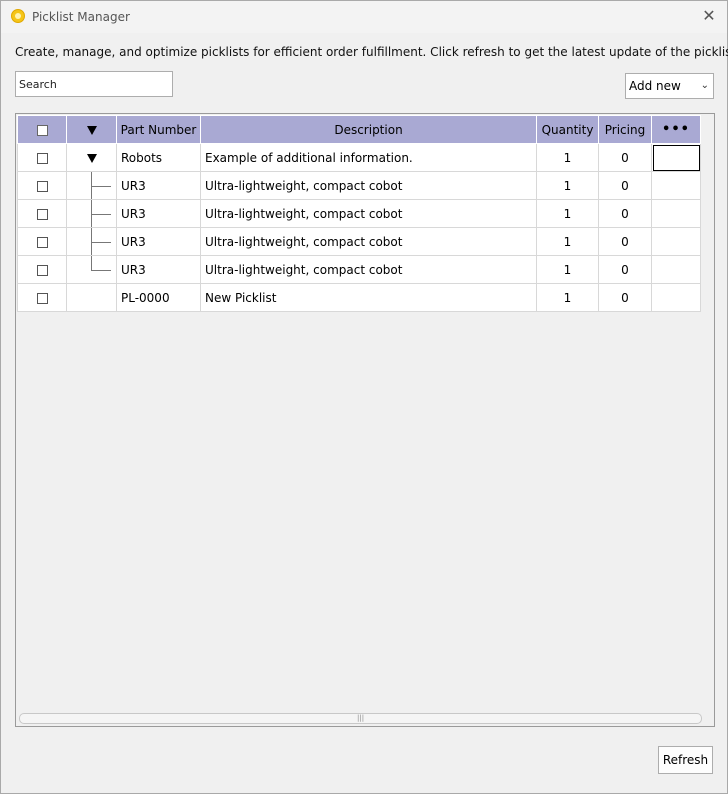 This screenshot has width=728, height=794. Describe the element at coordinates (655, 86) in the screenshot. I see `add-new-label: Add new` at that location.